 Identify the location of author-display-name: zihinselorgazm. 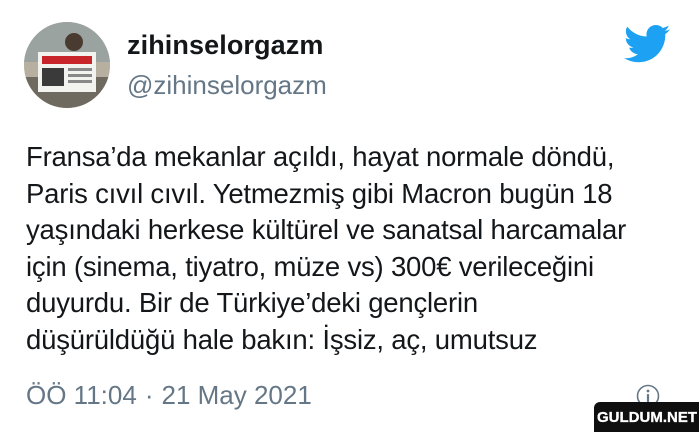
(225, 45).